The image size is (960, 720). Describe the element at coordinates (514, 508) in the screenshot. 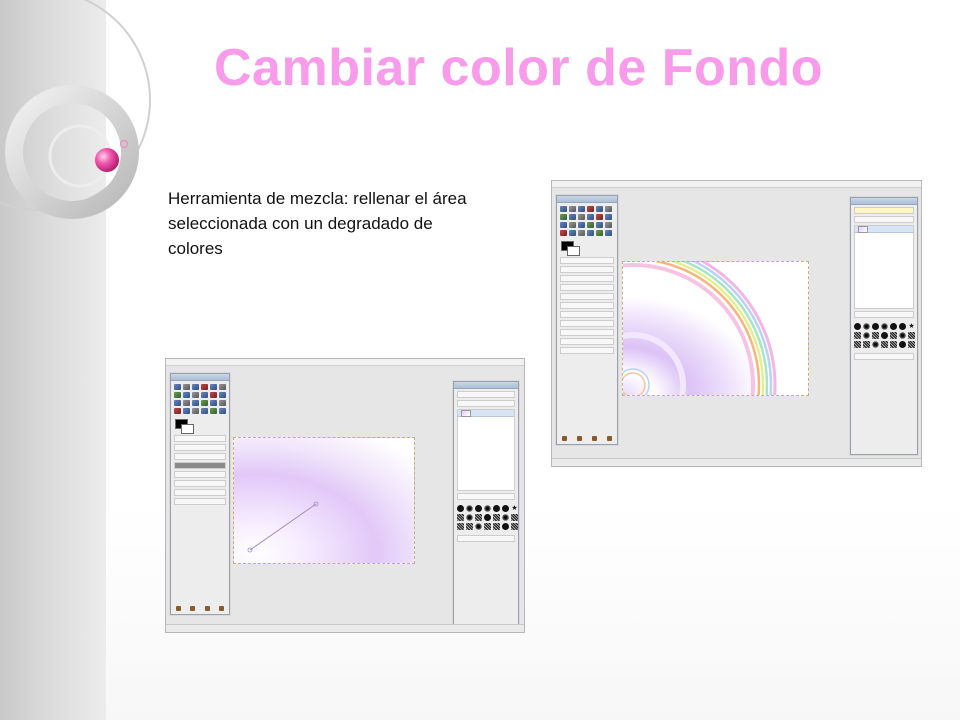

I see `brush-icon: ★` at that location.